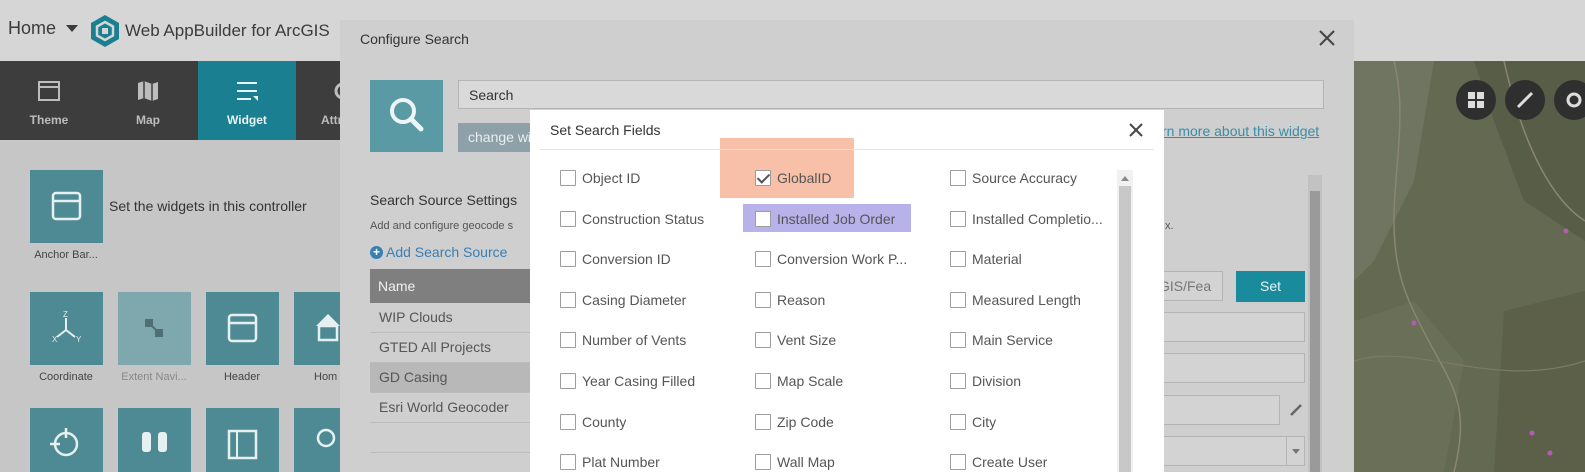  Describe the element at coordinates (455, 318) in the screenshot. I see `table-row: WIP Clouds` at that location.